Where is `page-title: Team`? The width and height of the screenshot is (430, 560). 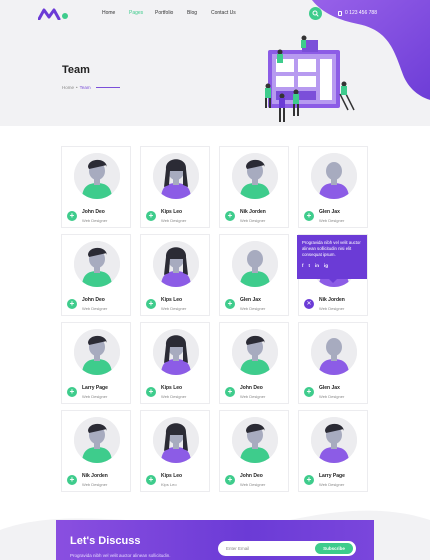 page-title: Team is located at coordinates (76, 70).